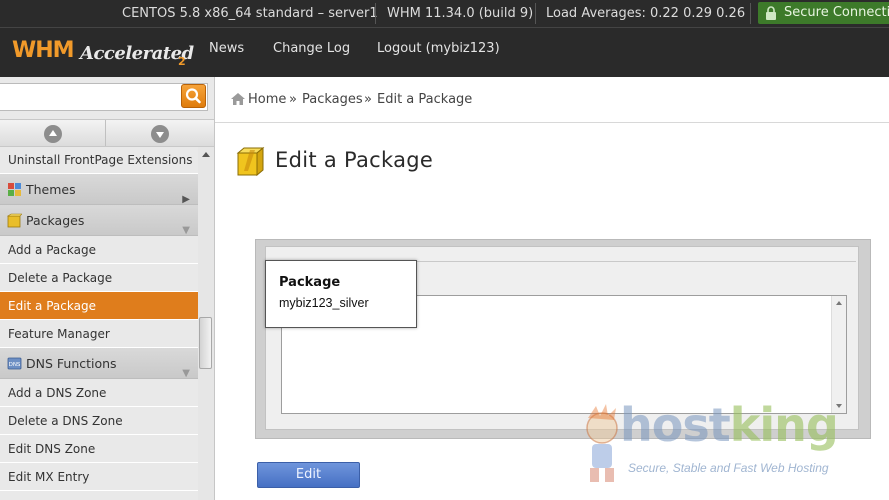 This screenshot has width=889, height=500. I want to click on package-label: Package, so click(310, 282).